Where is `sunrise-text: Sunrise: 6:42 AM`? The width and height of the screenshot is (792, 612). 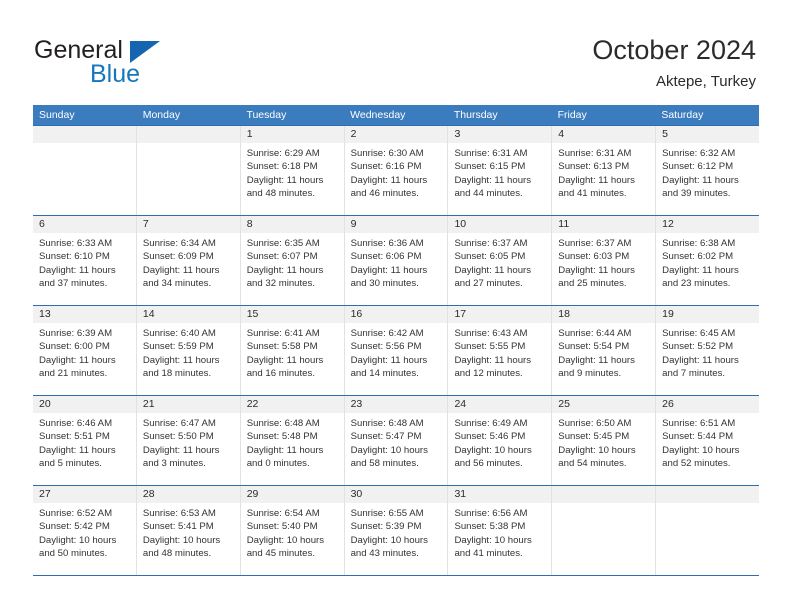
sunrise-text: Sunrise: 6:42 AM is located at coordinates (387, 333).